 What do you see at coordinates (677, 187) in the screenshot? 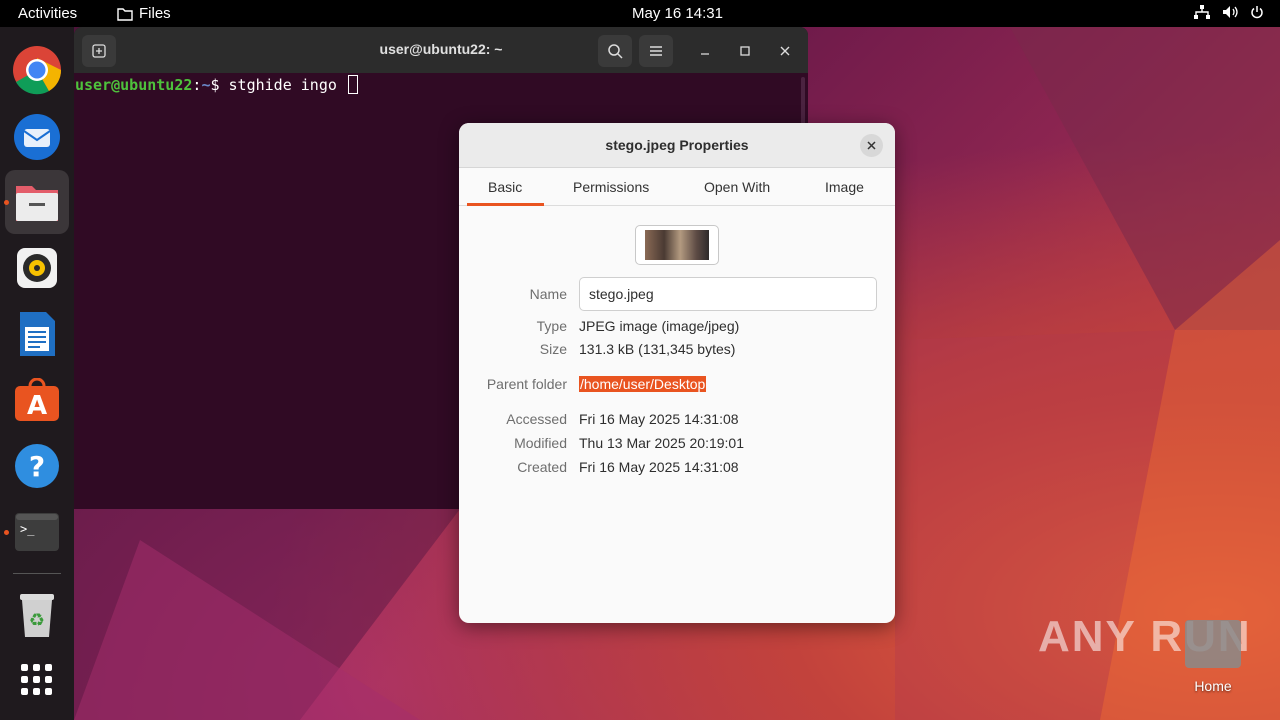
I see `tab-bar: Basic Permissions Open With Image` at bounding box center [677, 187].